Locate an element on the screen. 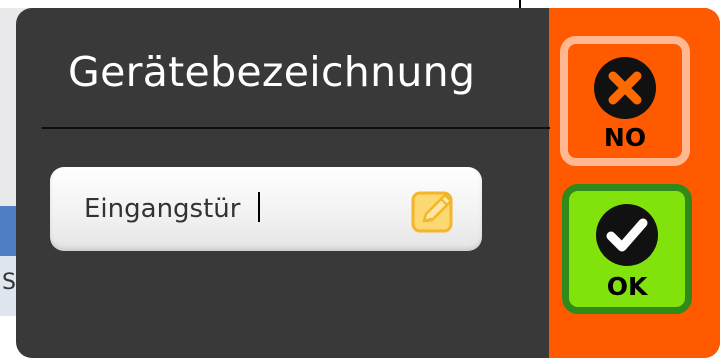 This screenshot has width=726, height=360. dialog-title: Gerätebezeichnung is located at coordinates (272, 72).